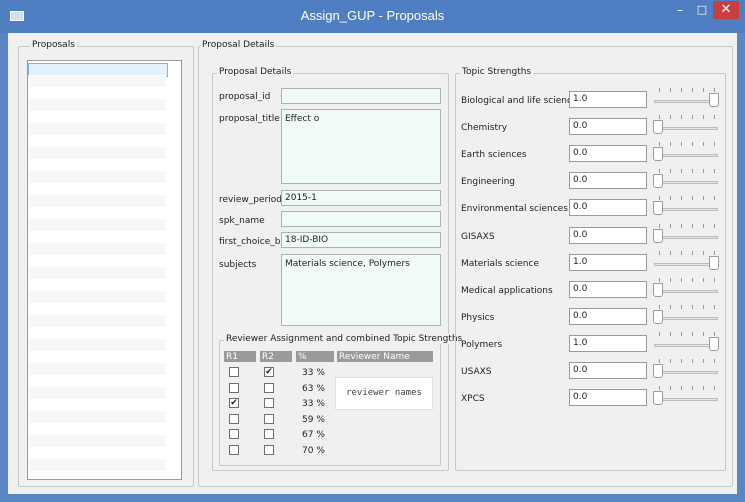  Describe the element at coordinates (361, 240) in the screenshot. I see `first-choice-bl-field: 18-ID-BIO` at that location.